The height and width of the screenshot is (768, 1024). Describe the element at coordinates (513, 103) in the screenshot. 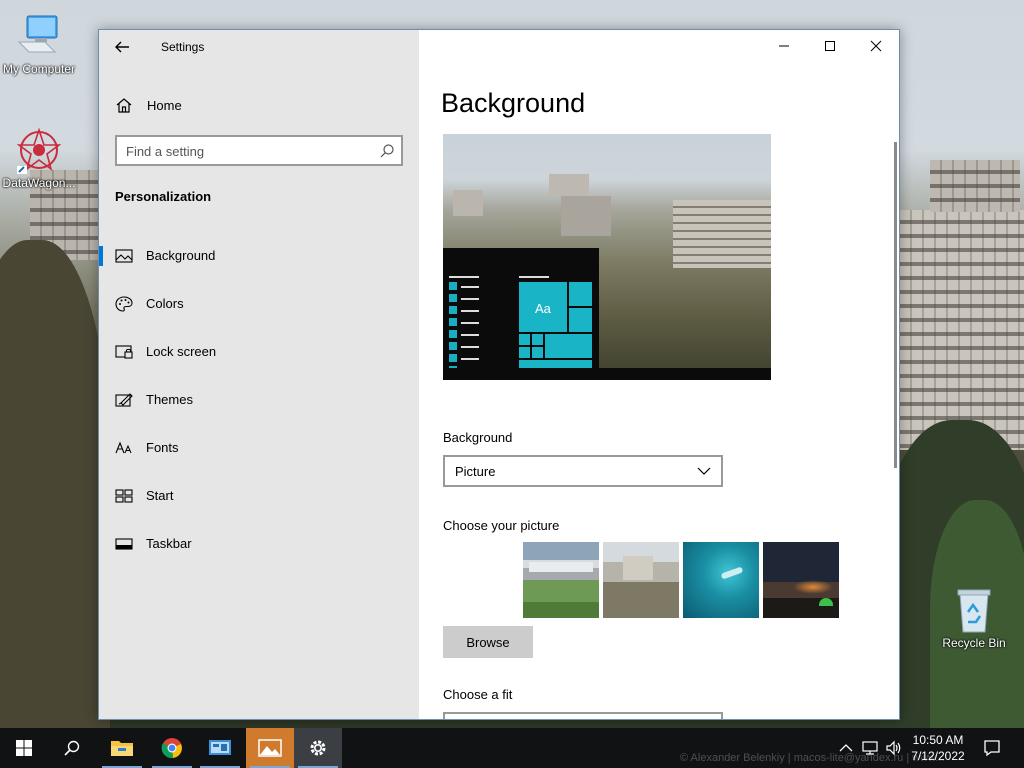

I see `page-title: Background` at that location.